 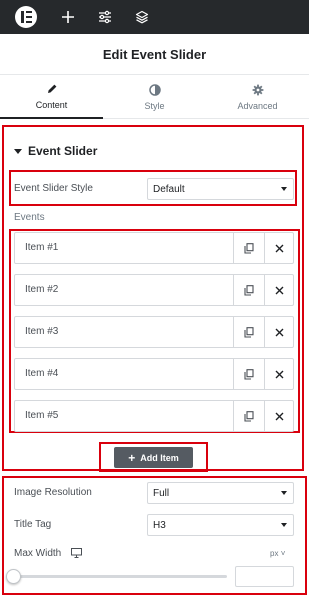 I want to click on image-resolution-value: Full, so click(x=161, y=493).